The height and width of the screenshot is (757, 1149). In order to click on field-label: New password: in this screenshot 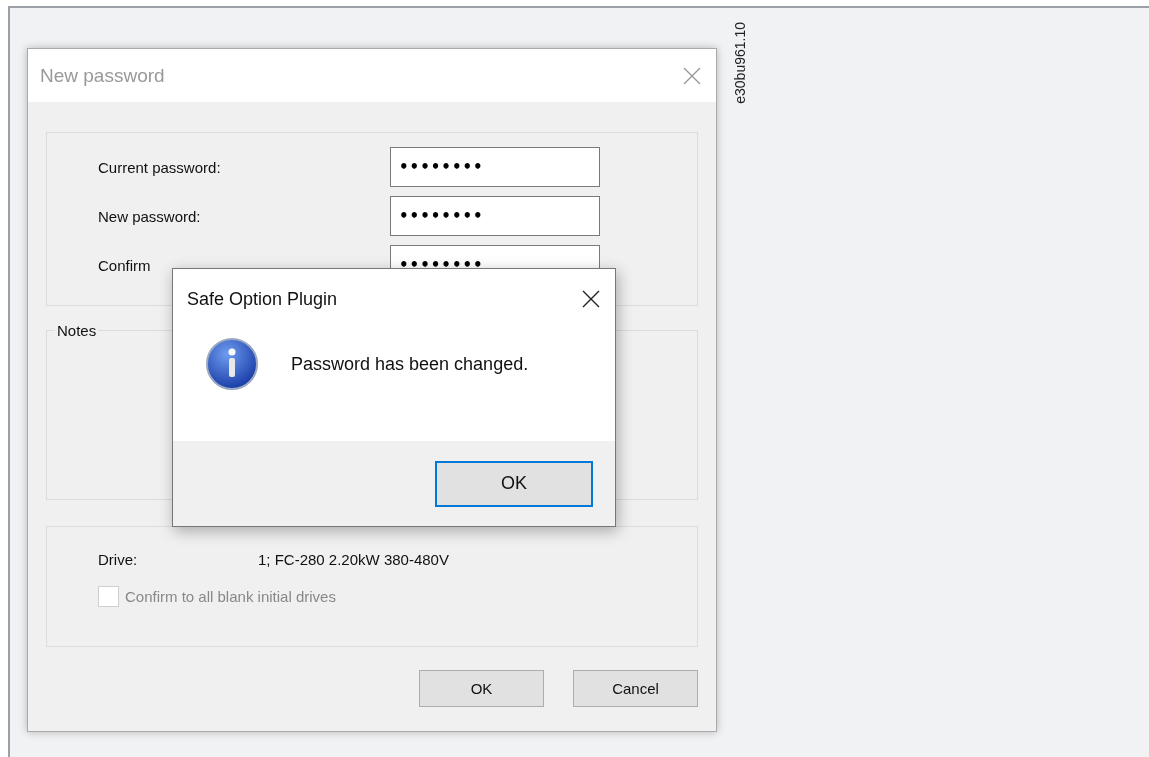, I will do `click(150, 216)`.